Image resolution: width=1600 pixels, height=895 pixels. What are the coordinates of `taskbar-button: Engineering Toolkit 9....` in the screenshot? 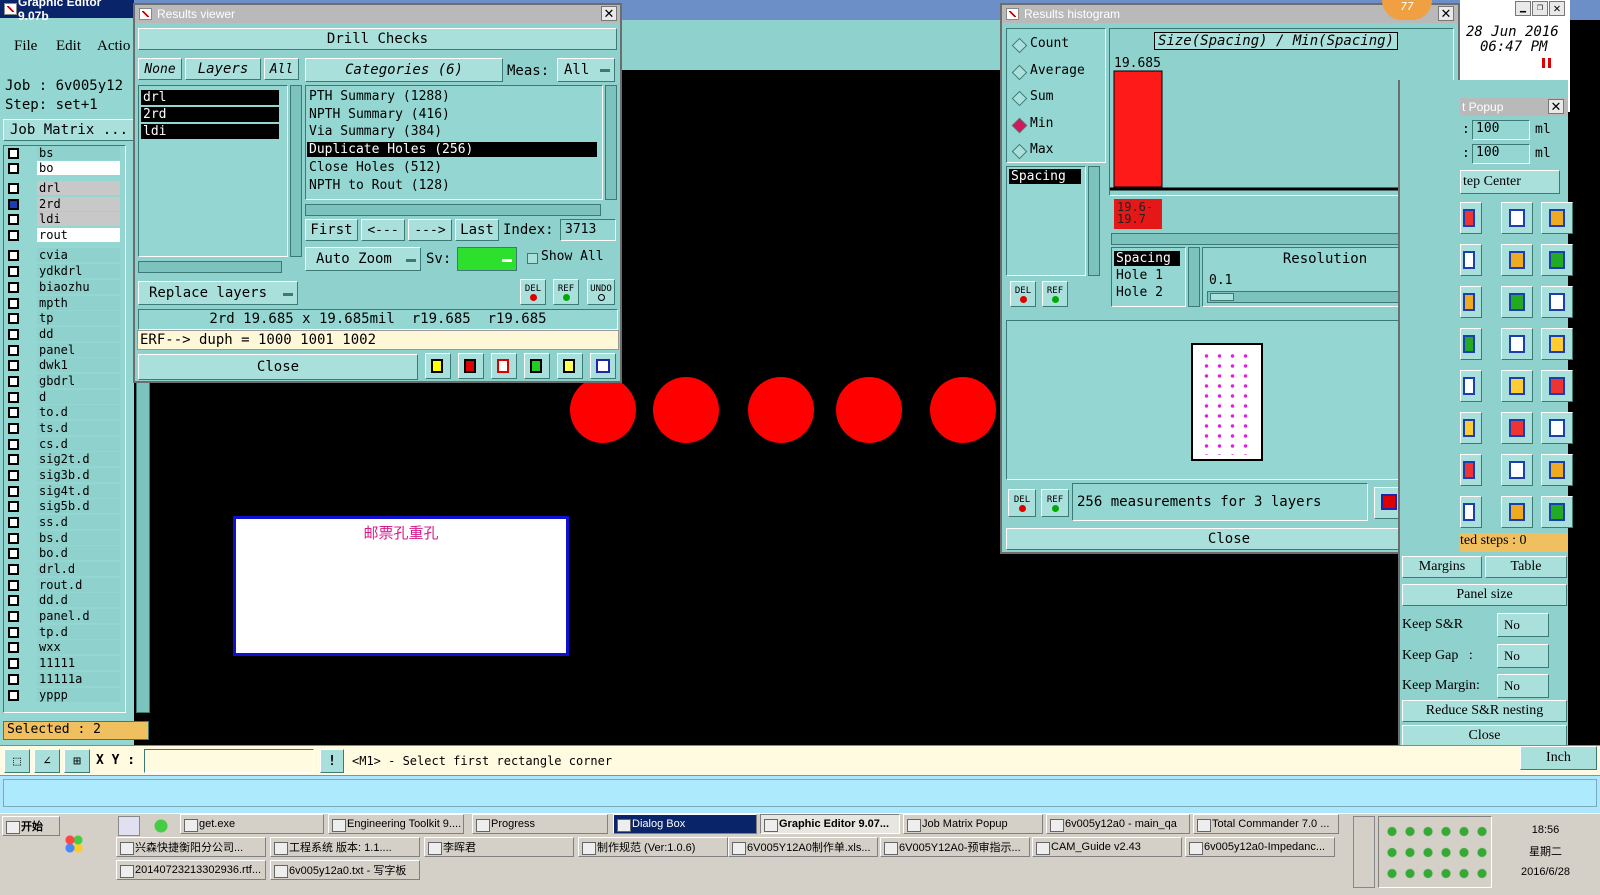 It's located at (396, 824).